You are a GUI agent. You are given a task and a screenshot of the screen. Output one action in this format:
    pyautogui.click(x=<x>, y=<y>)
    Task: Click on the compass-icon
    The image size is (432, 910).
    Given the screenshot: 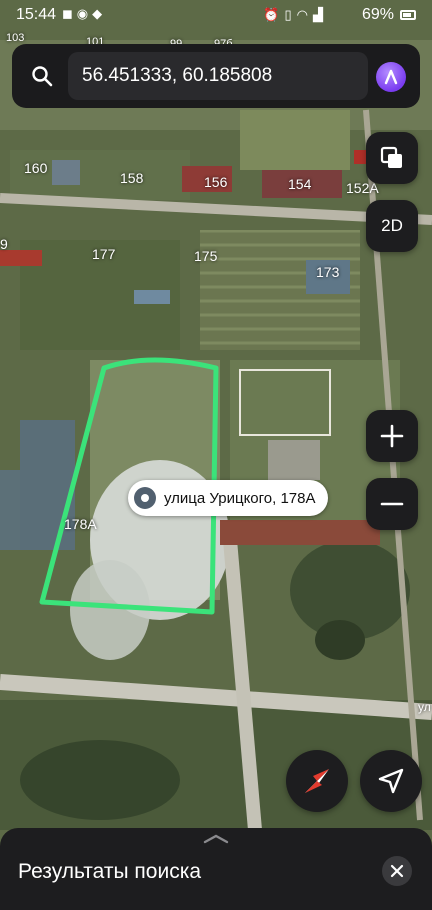 What is the action you would take?
    pyautogui.click(x=317, y=781)
    